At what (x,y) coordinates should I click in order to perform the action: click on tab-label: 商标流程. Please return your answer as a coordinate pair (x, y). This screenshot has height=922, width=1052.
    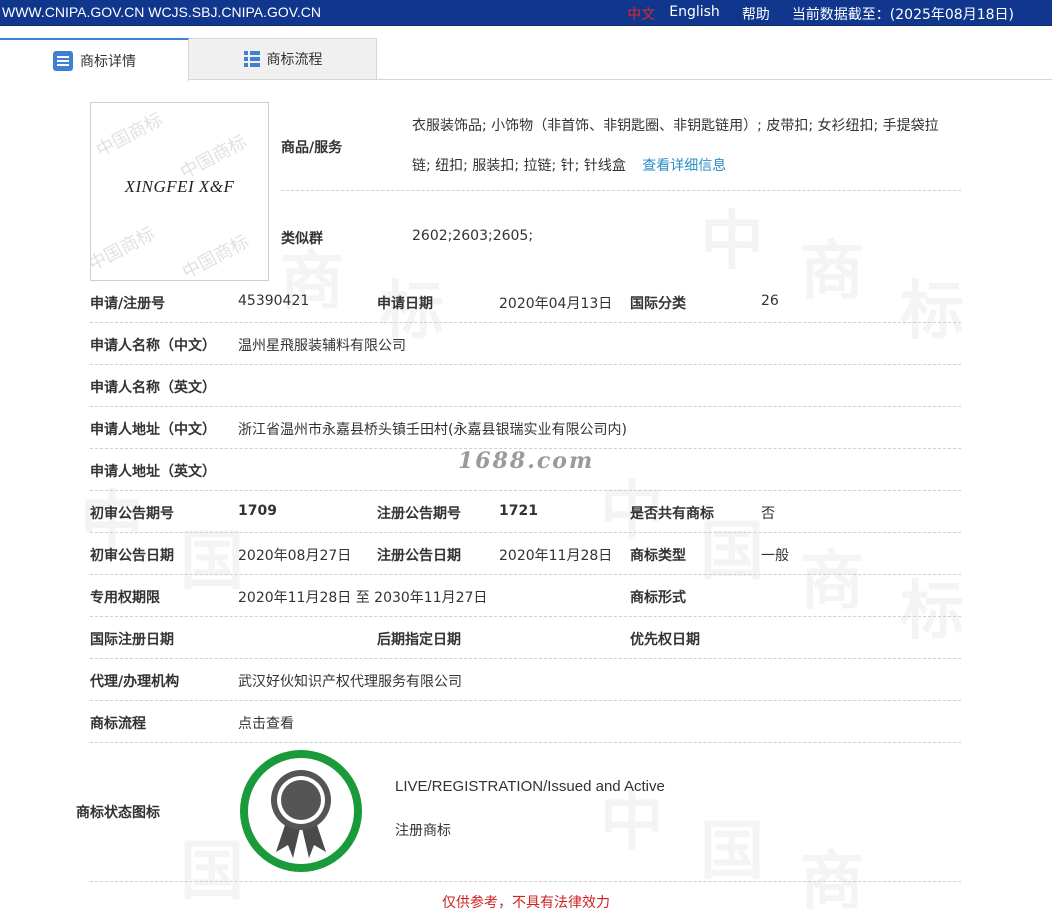
    Looking at the image, I should click on (294, 60).